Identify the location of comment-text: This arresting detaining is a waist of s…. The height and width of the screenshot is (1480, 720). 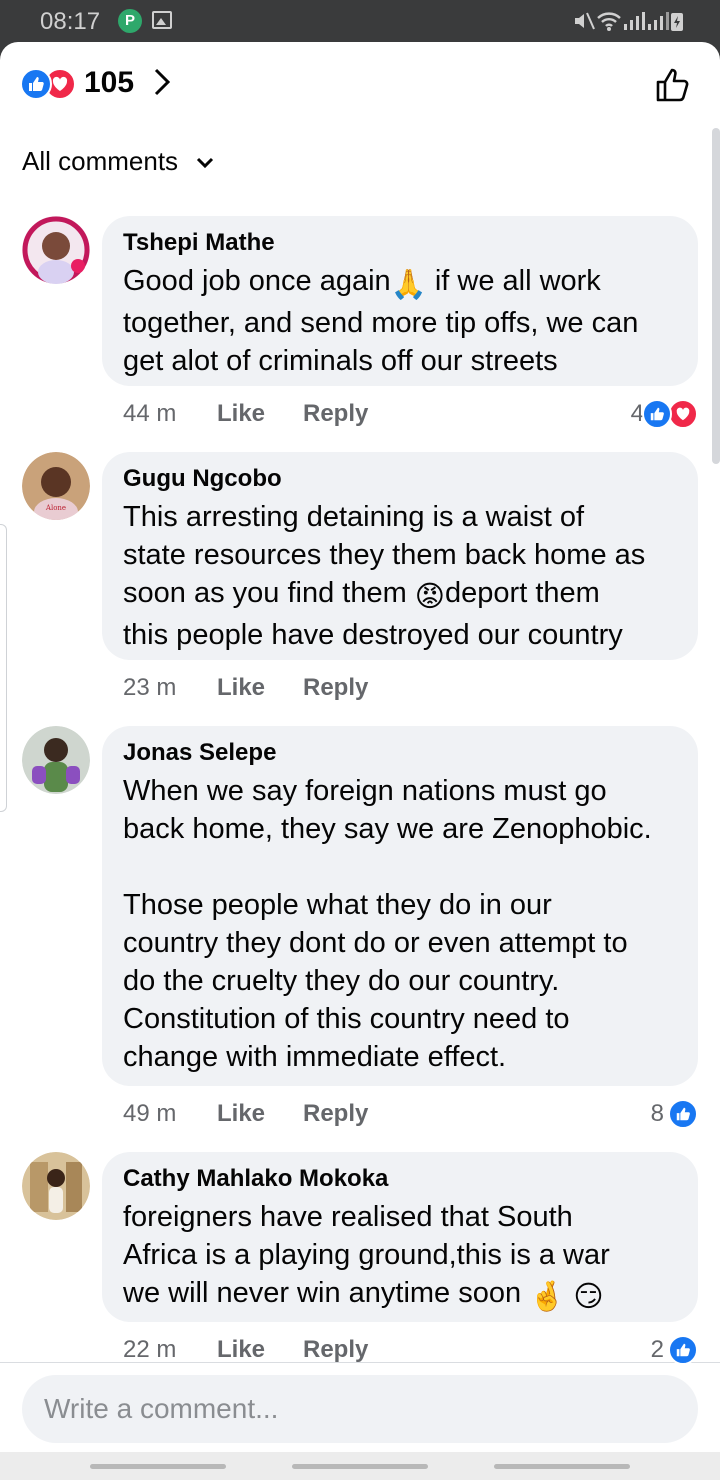
(384, 576).